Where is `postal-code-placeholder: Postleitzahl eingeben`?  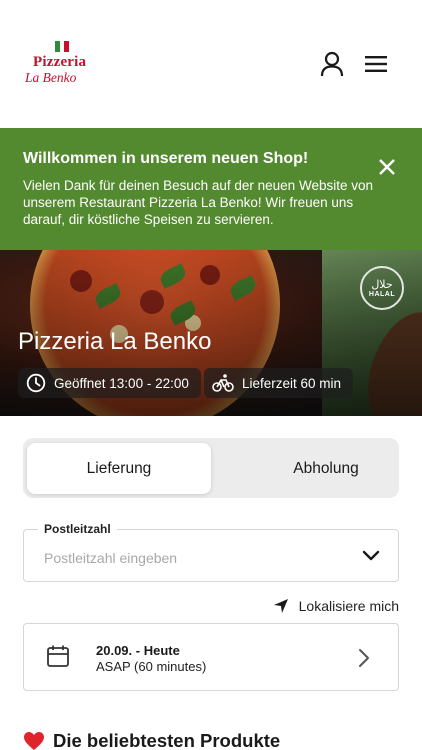 postal-code-placeholder: Postleitzahl eingeben is located at coordinates (111, 558).